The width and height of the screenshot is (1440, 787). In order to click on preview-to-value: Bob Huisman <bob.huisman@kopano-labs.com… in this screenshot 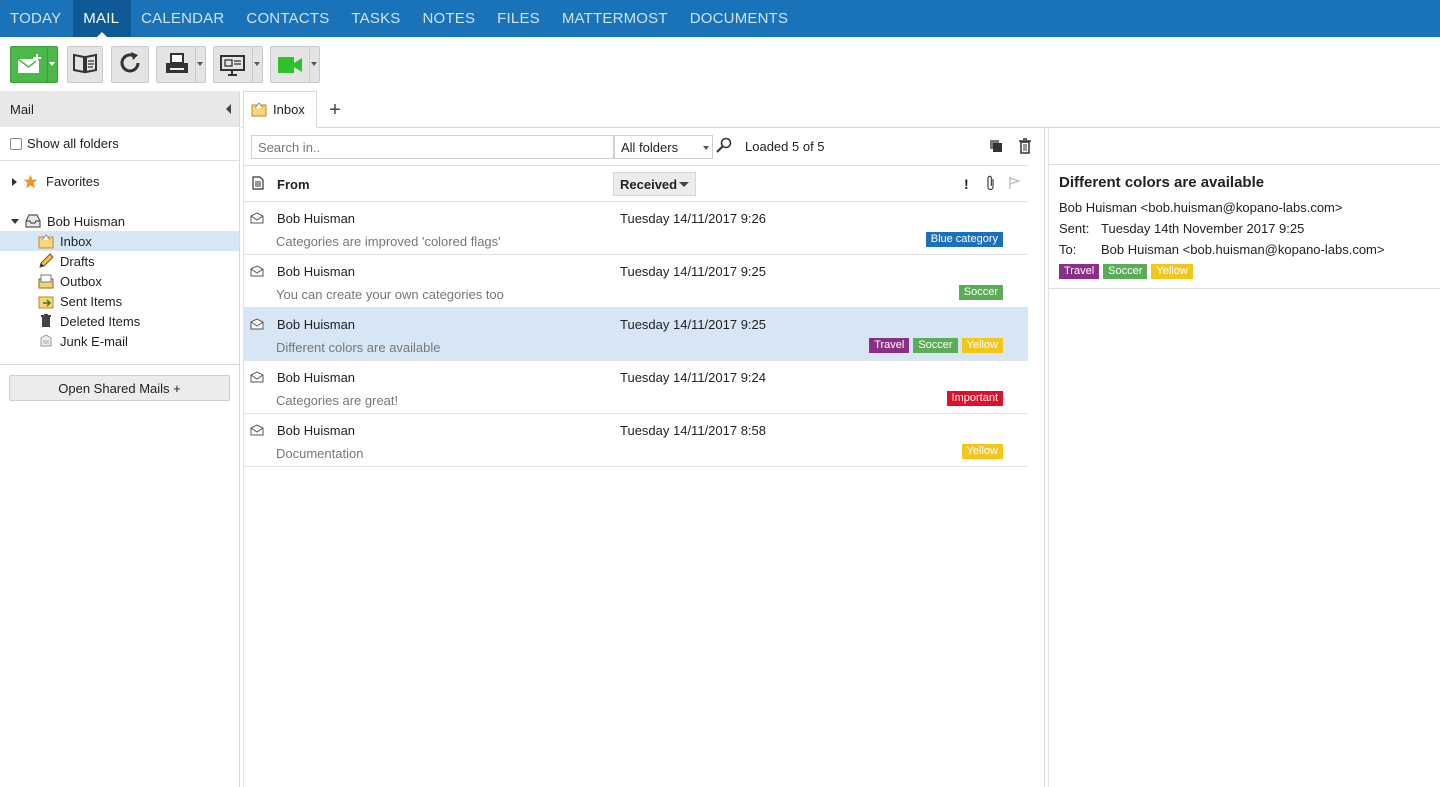, I will do `click(1242, 249)`.